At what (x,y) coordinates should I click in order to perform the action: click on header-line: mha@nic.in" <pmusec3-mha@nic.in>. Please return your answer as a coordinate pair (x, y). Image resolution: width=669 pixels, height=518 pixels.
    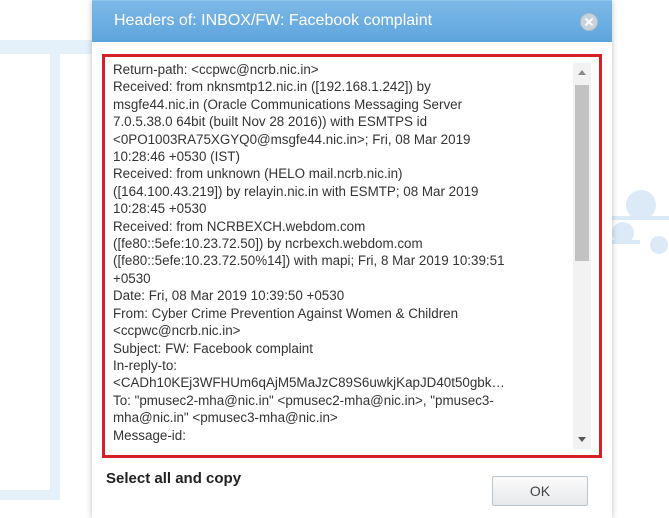
    Looking at the image, I should click on (225, 418).